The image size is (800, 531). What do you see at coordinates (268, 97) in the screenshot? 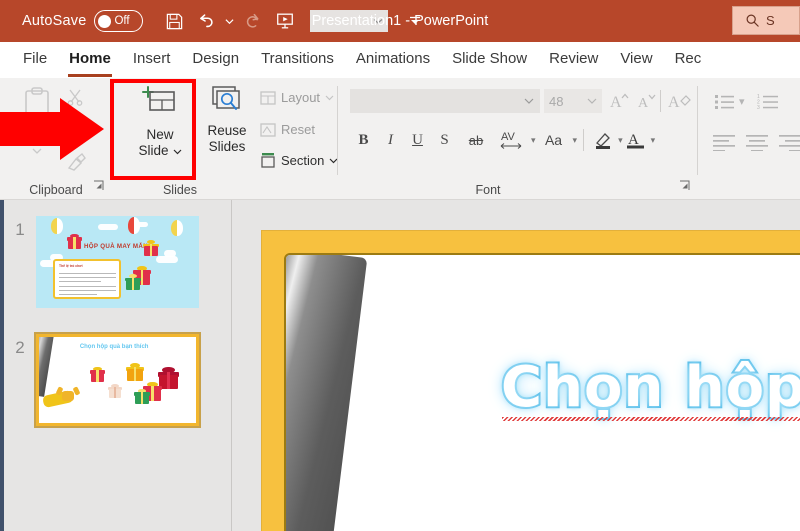
I see `layout-icon` at bounding box center [268, 97].